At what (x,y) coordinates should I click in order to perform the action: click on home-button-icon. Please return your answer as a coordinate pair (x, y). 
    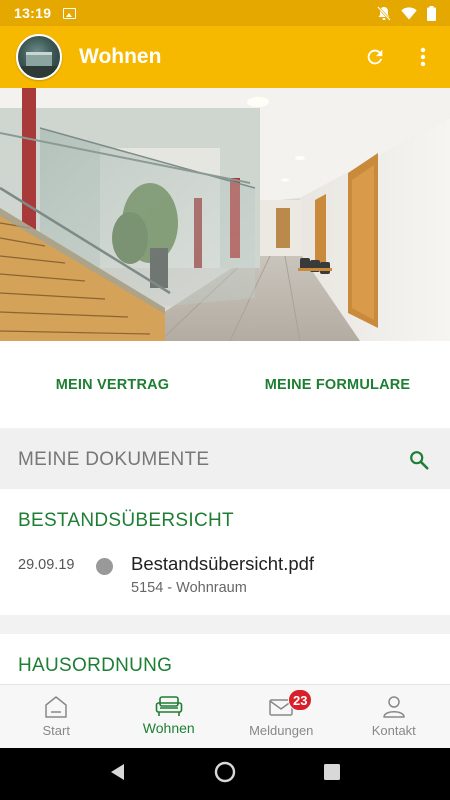
    Looking at the image, I should click on (225, 774).